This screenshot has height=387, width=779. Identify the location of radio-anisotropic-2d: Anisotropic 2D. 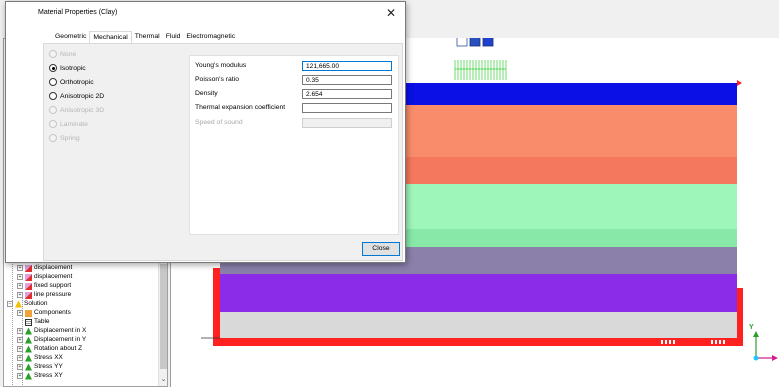
(76, 96).